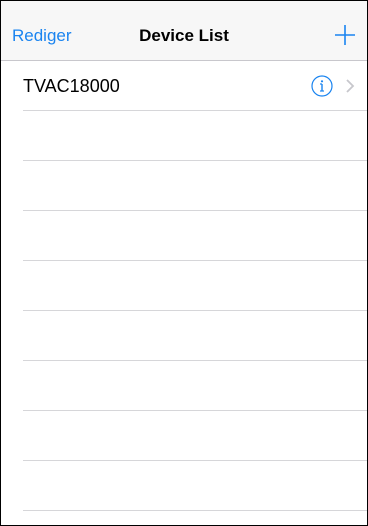  I want to click on edit-button: Rediger, so click(42, 36).